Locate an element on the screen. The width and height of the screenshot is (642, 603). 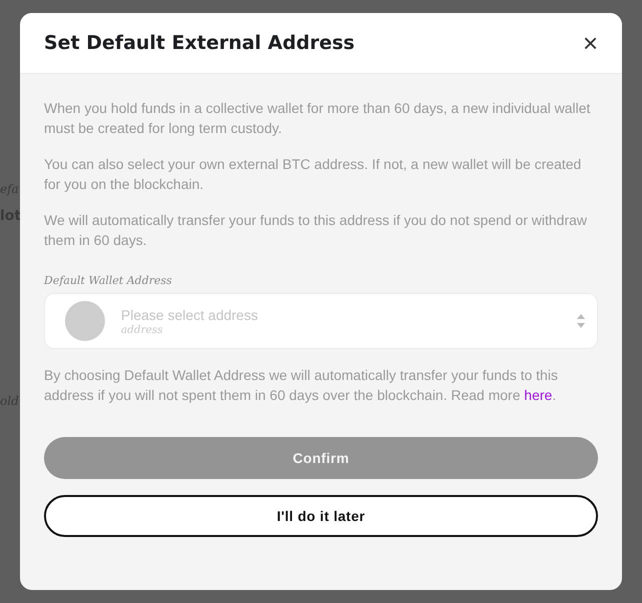
info-text: By choosing Default Wallet Address we will automatically transfer your funds to this address if you will not spent them in 60 days over the blockchain. Read more here. is located at coordinates (301, 385).